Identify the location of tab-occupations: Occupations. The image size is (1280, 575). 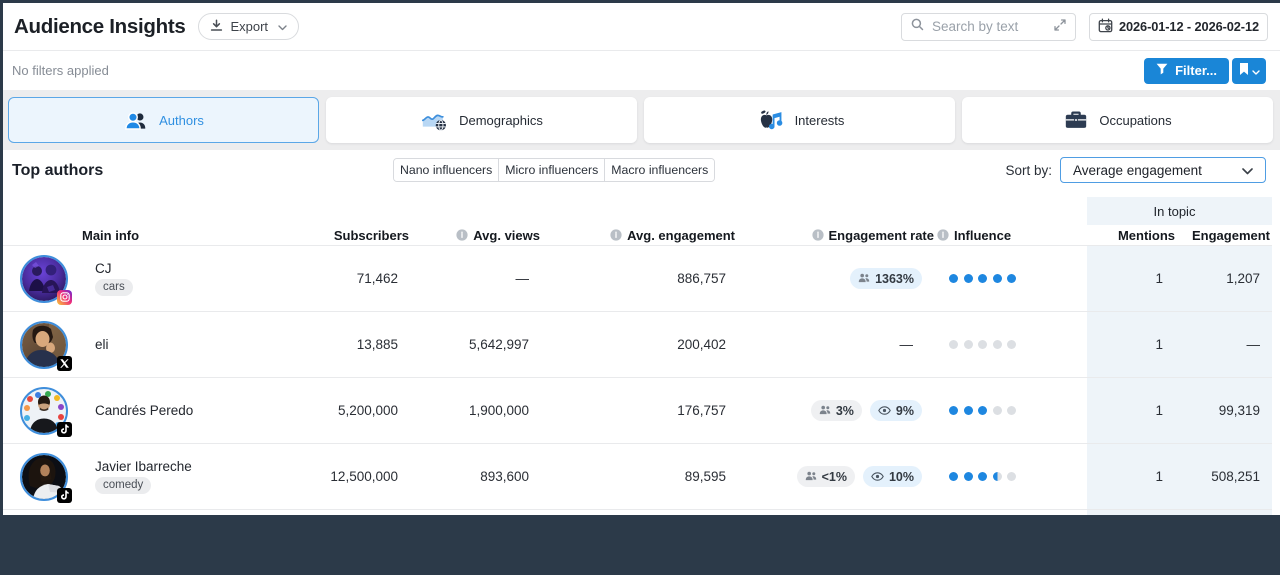
(1117, 120).